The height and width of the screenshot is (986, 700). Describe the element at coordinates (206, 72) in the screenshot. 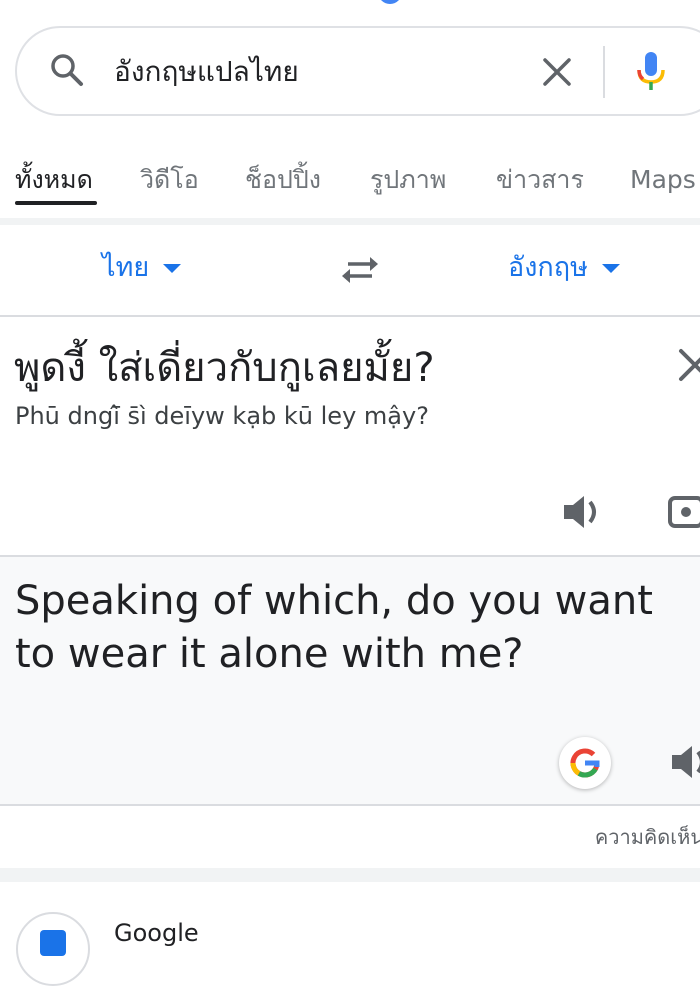

I see `search-input: อังกฤษแปลไทย` at that location.